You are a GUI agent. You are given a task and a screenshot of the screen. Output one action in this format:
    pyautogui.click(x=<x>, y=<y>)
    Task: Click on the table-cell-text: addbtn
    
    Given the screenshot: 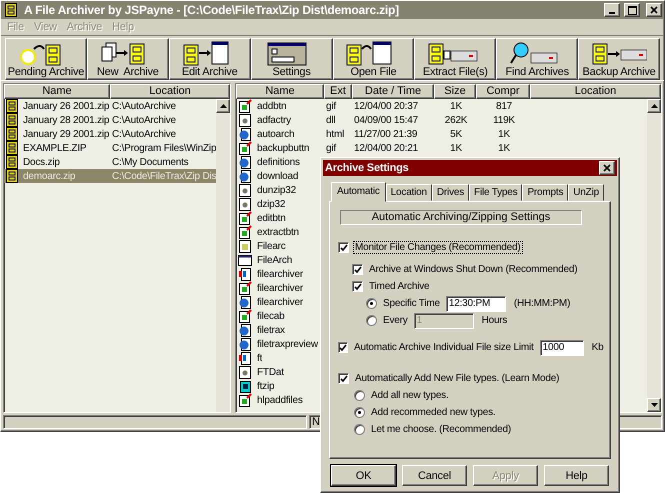 What is the action you would take?
    pyautogui.click(x=272, y=106)
    